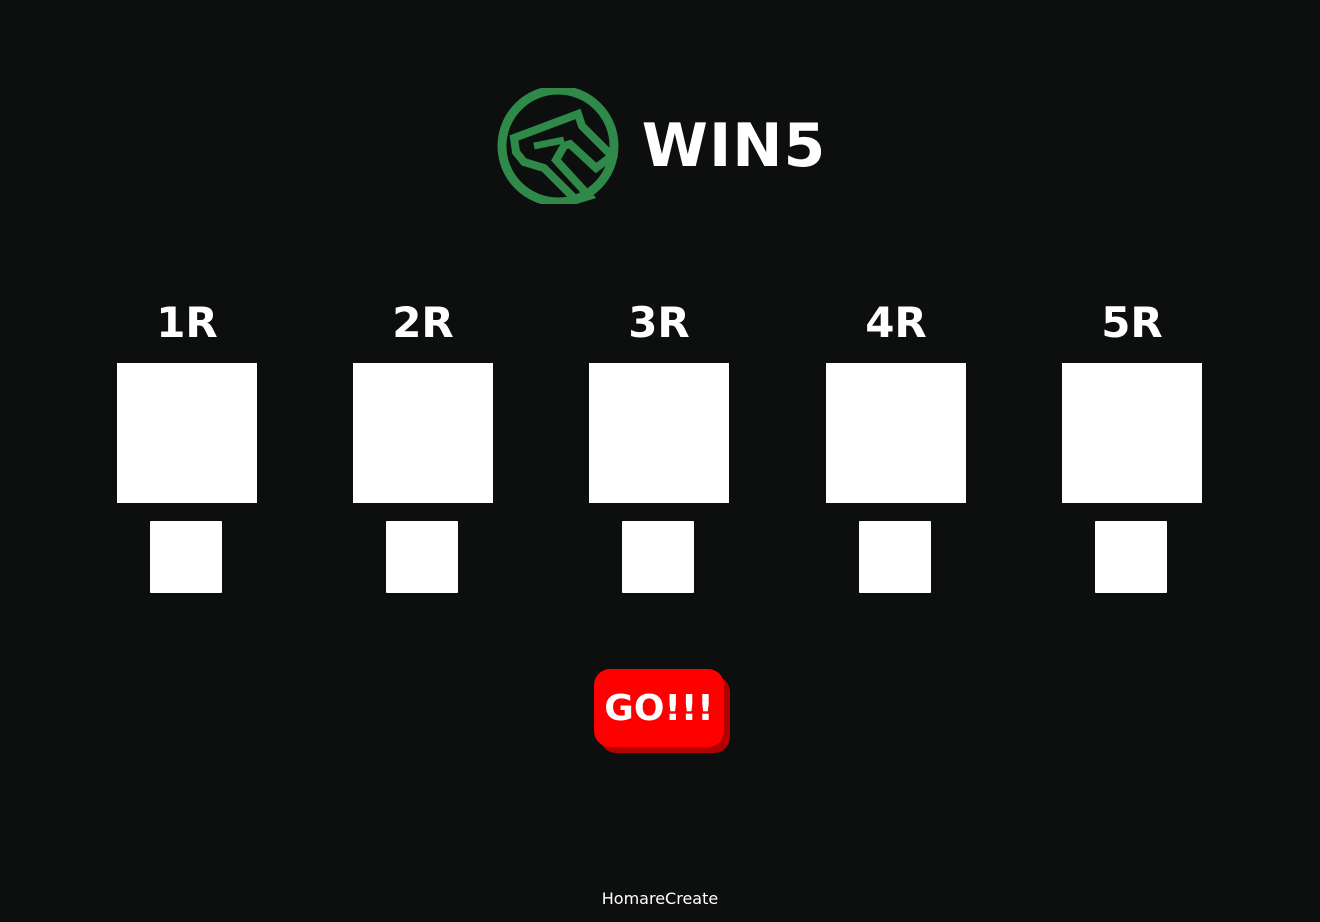 The image size is (1320, 922). Describe the element at coordinates (734, 146) in the screenshot. I see `app-title: WIN5` at that location.